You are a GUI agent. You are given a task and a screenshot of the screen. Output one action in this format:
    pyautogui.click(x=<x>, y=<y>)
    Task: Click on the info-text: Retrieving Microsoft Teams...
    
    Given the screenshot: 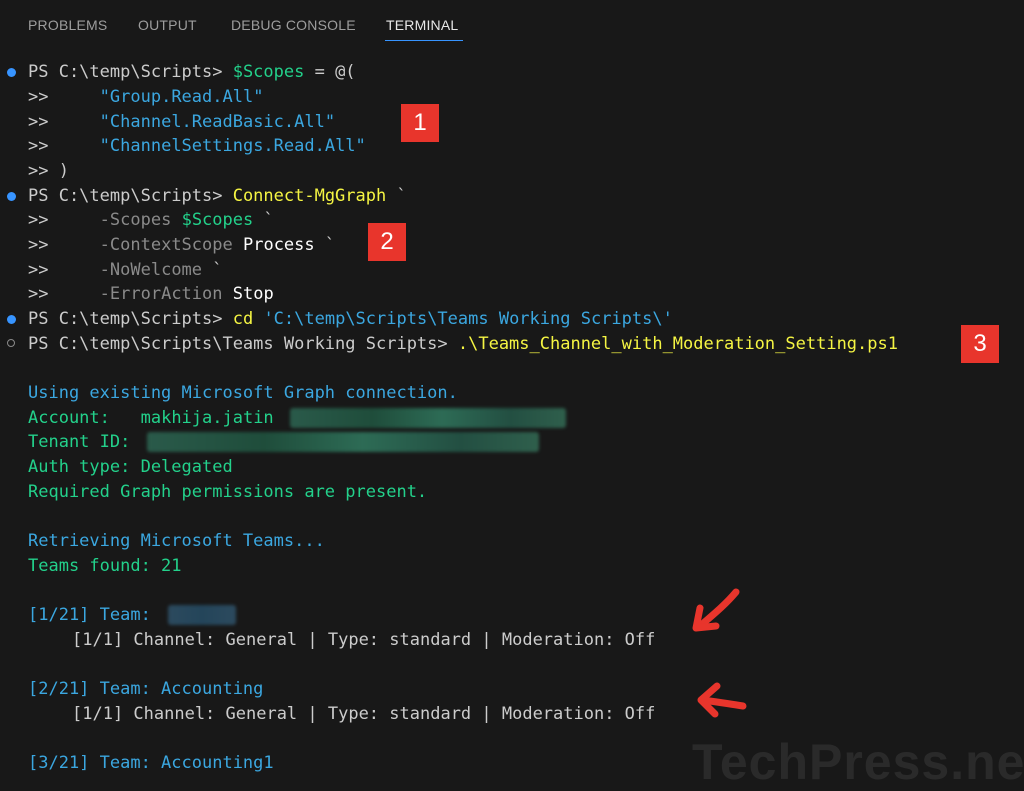 What is the action you would take?
    pyautogui.click(x=176, y=541)
    